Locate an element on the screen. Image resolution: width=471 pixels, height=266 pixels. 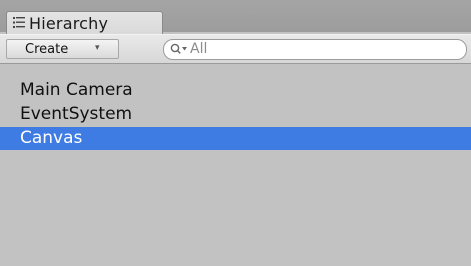
hierarchy-item-label: EventSystem is located at coordinates (76, 114).